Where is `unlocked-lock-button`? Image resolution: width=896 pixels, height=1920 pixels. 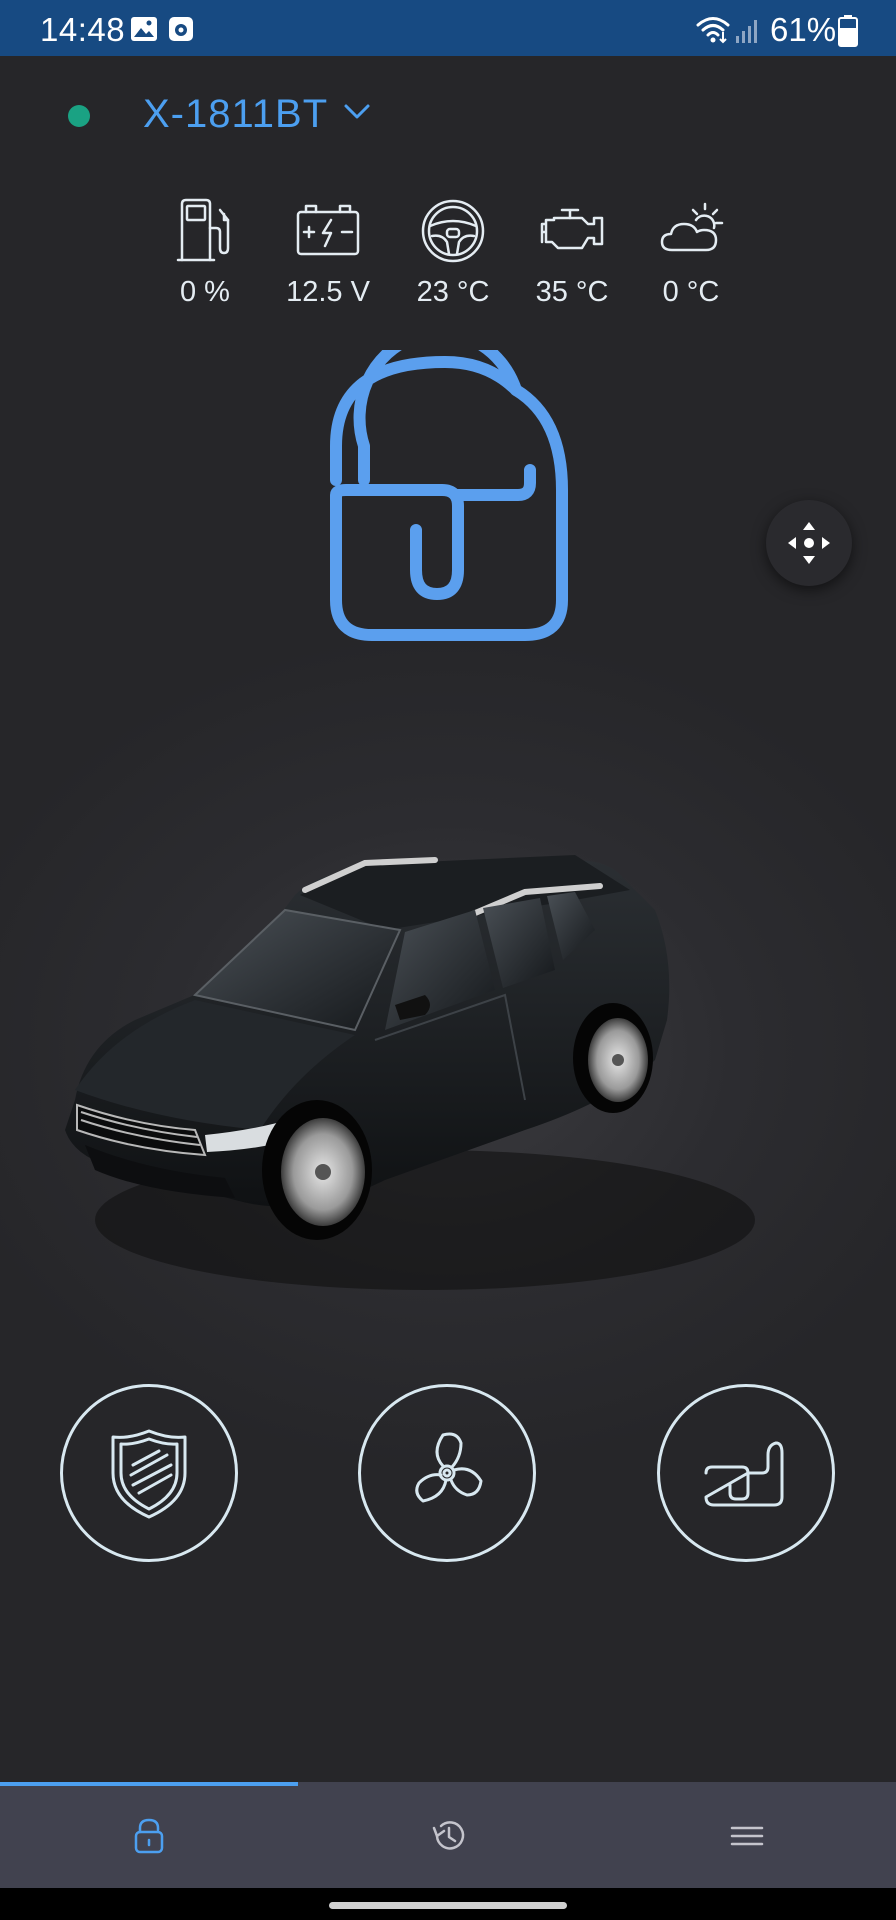
unlocked-lock-button is located at coordinates (450, 488).